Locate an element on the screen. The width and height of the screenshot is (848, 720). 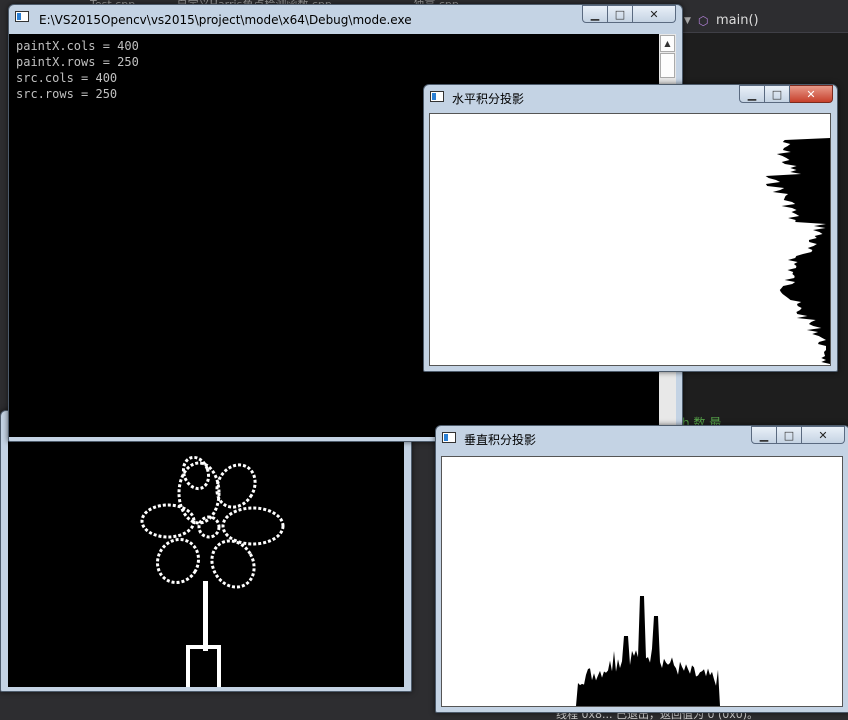
pot-left is located at coordinates (188, 667).